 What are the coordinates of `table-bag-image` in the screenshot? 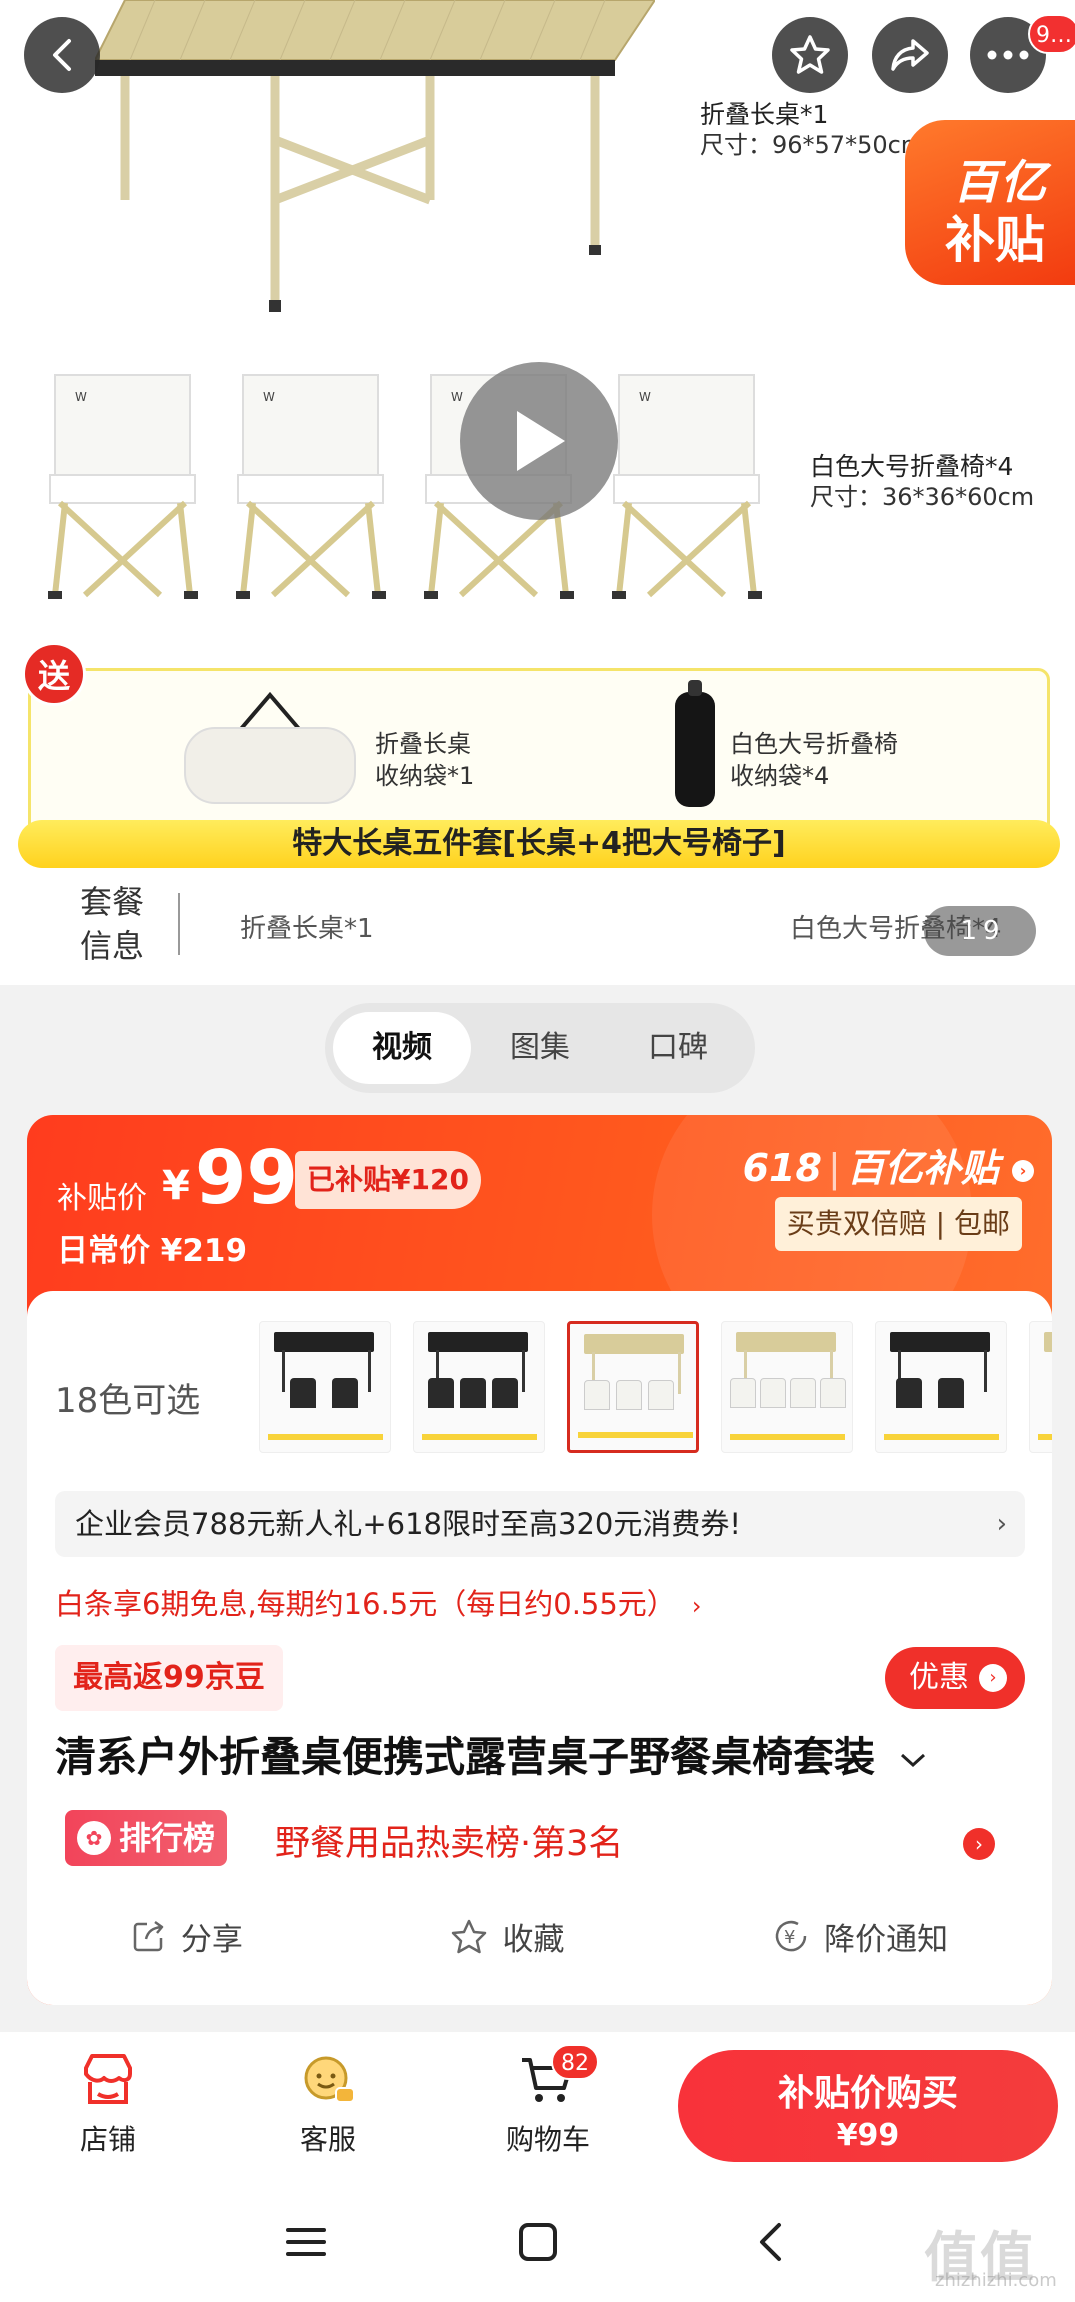 It's located at (270, 747).